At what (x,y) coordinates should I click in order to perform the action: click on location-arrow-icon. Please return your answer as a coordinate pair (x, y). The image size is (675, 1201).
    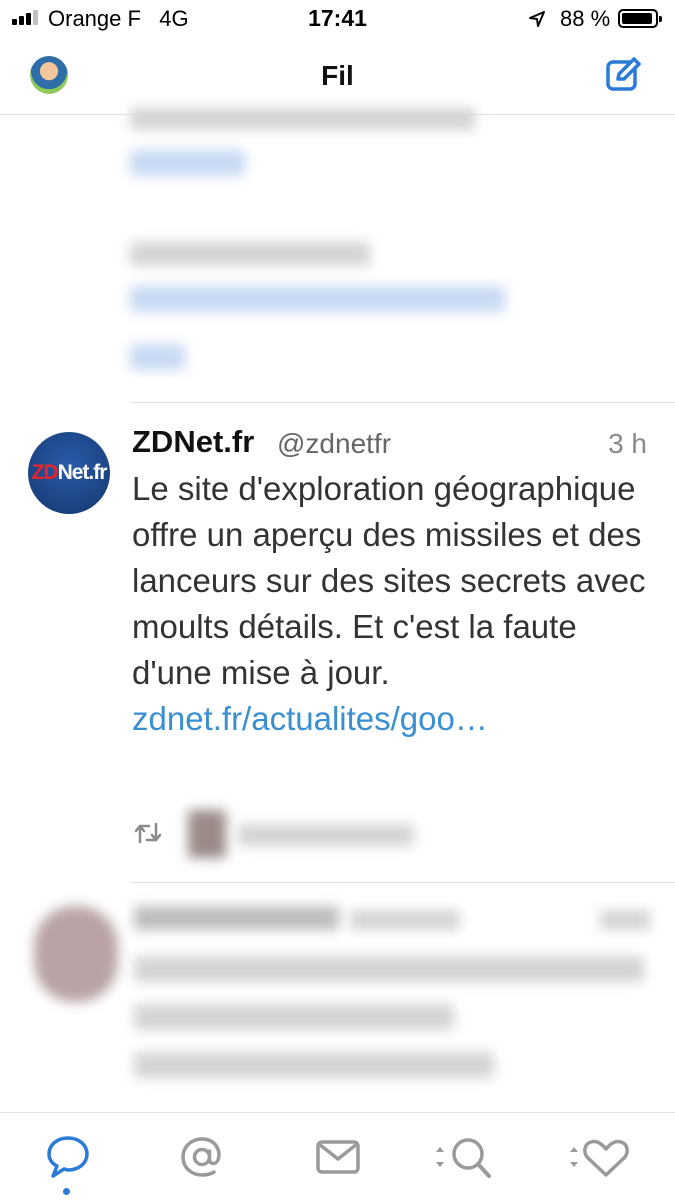
    Looking at the image, I should click on (537, 19).